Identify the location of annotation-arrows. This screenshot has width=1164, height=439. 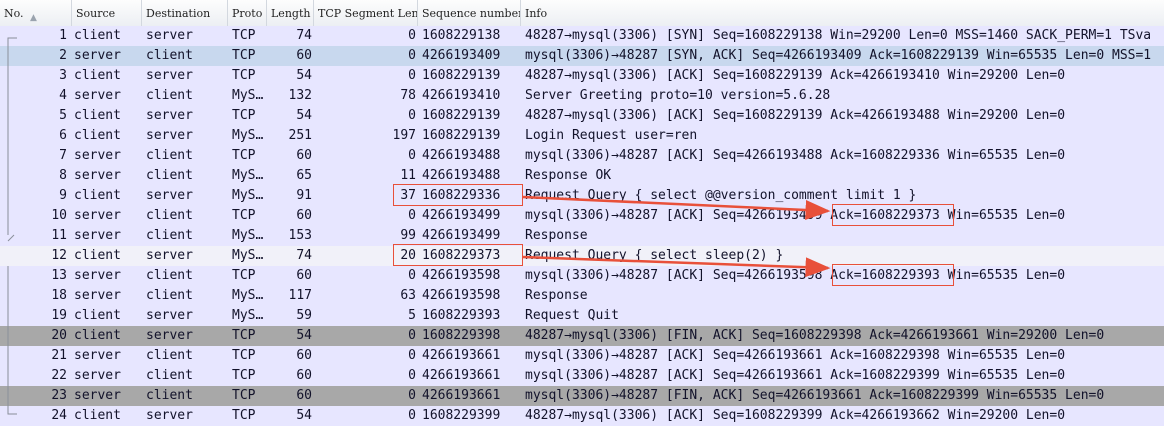
(676, 236).